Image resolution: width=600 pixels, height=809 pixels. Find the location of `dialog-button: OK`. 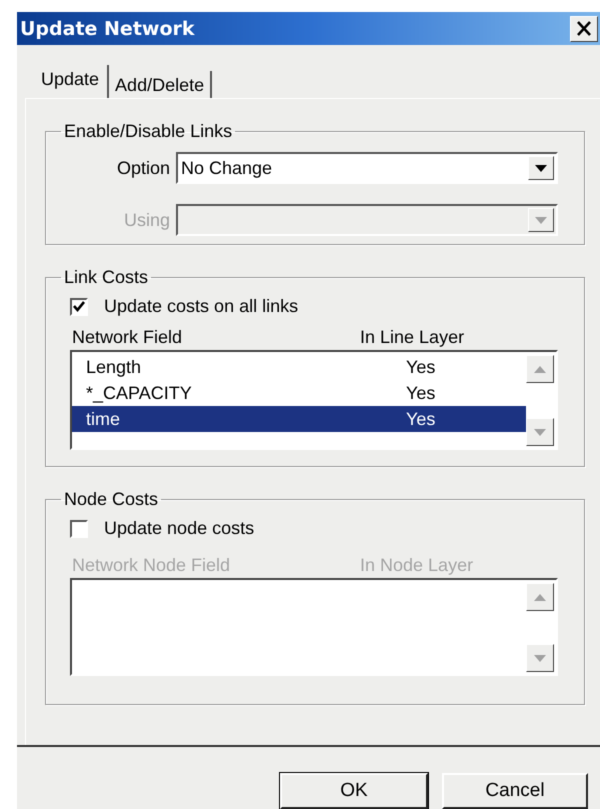

dialog-button: OK is located at coordinates (354, 791).